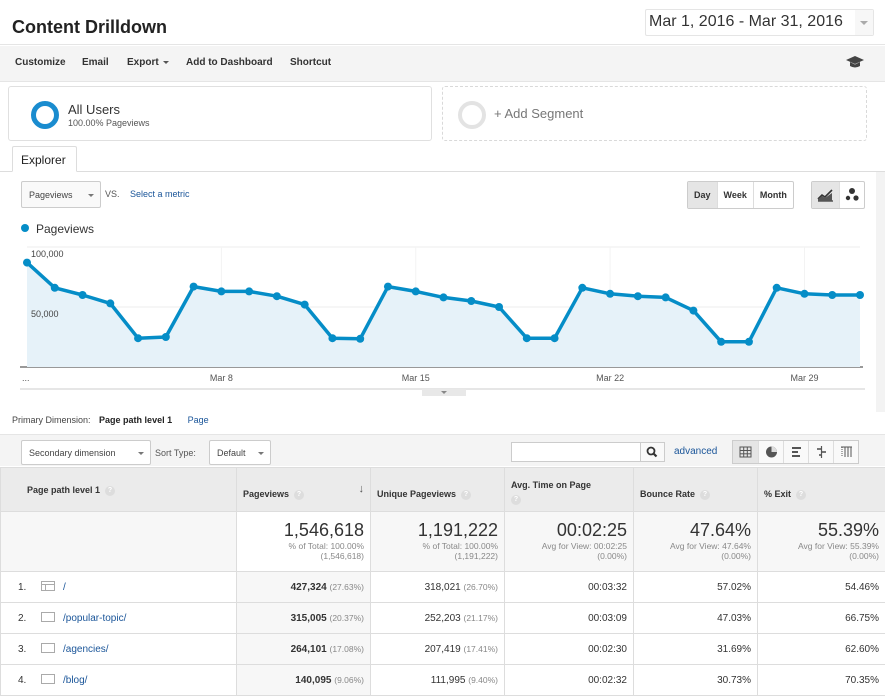 This screenshot has width=885, height=696. Describe the element at coordinates (443, 315) in the screenshot. I see `area-fill` at that location.